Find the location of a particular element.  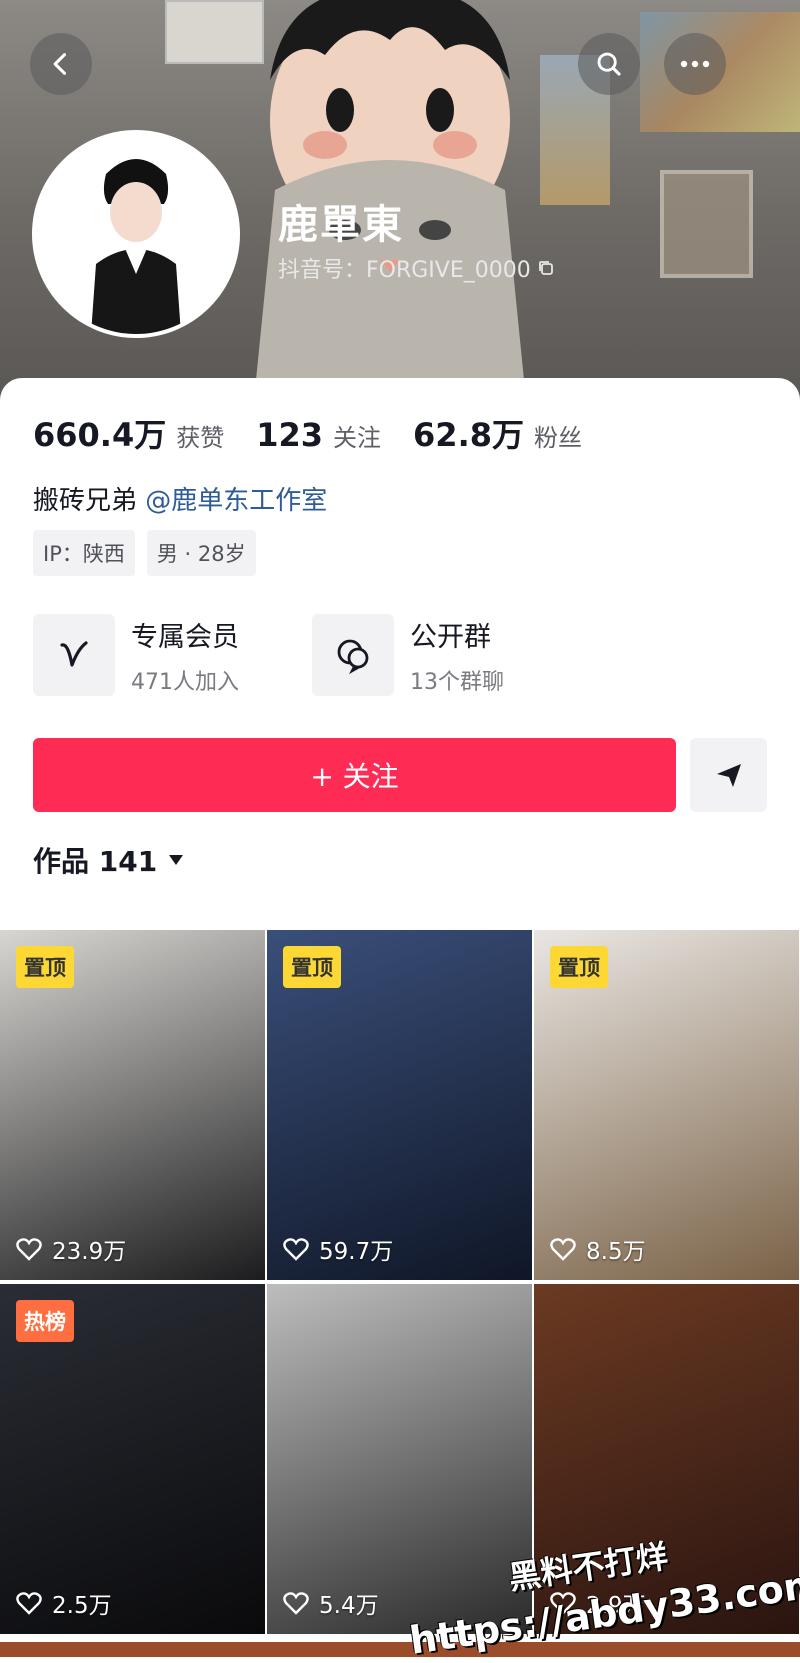

search-button is located at coordinates (609, 64).